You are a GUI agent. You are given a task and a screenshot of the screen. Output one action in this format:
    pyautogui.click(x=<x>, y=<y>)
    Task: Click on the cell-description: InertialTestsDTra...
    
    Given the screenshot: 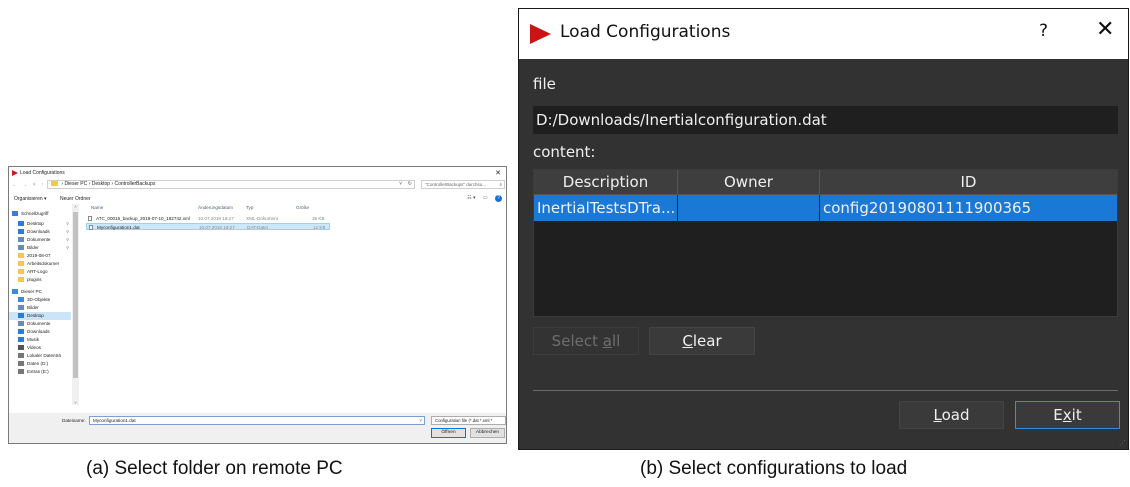 What is the action you would take?
    pyautogui.click(x=606, y=208)
    